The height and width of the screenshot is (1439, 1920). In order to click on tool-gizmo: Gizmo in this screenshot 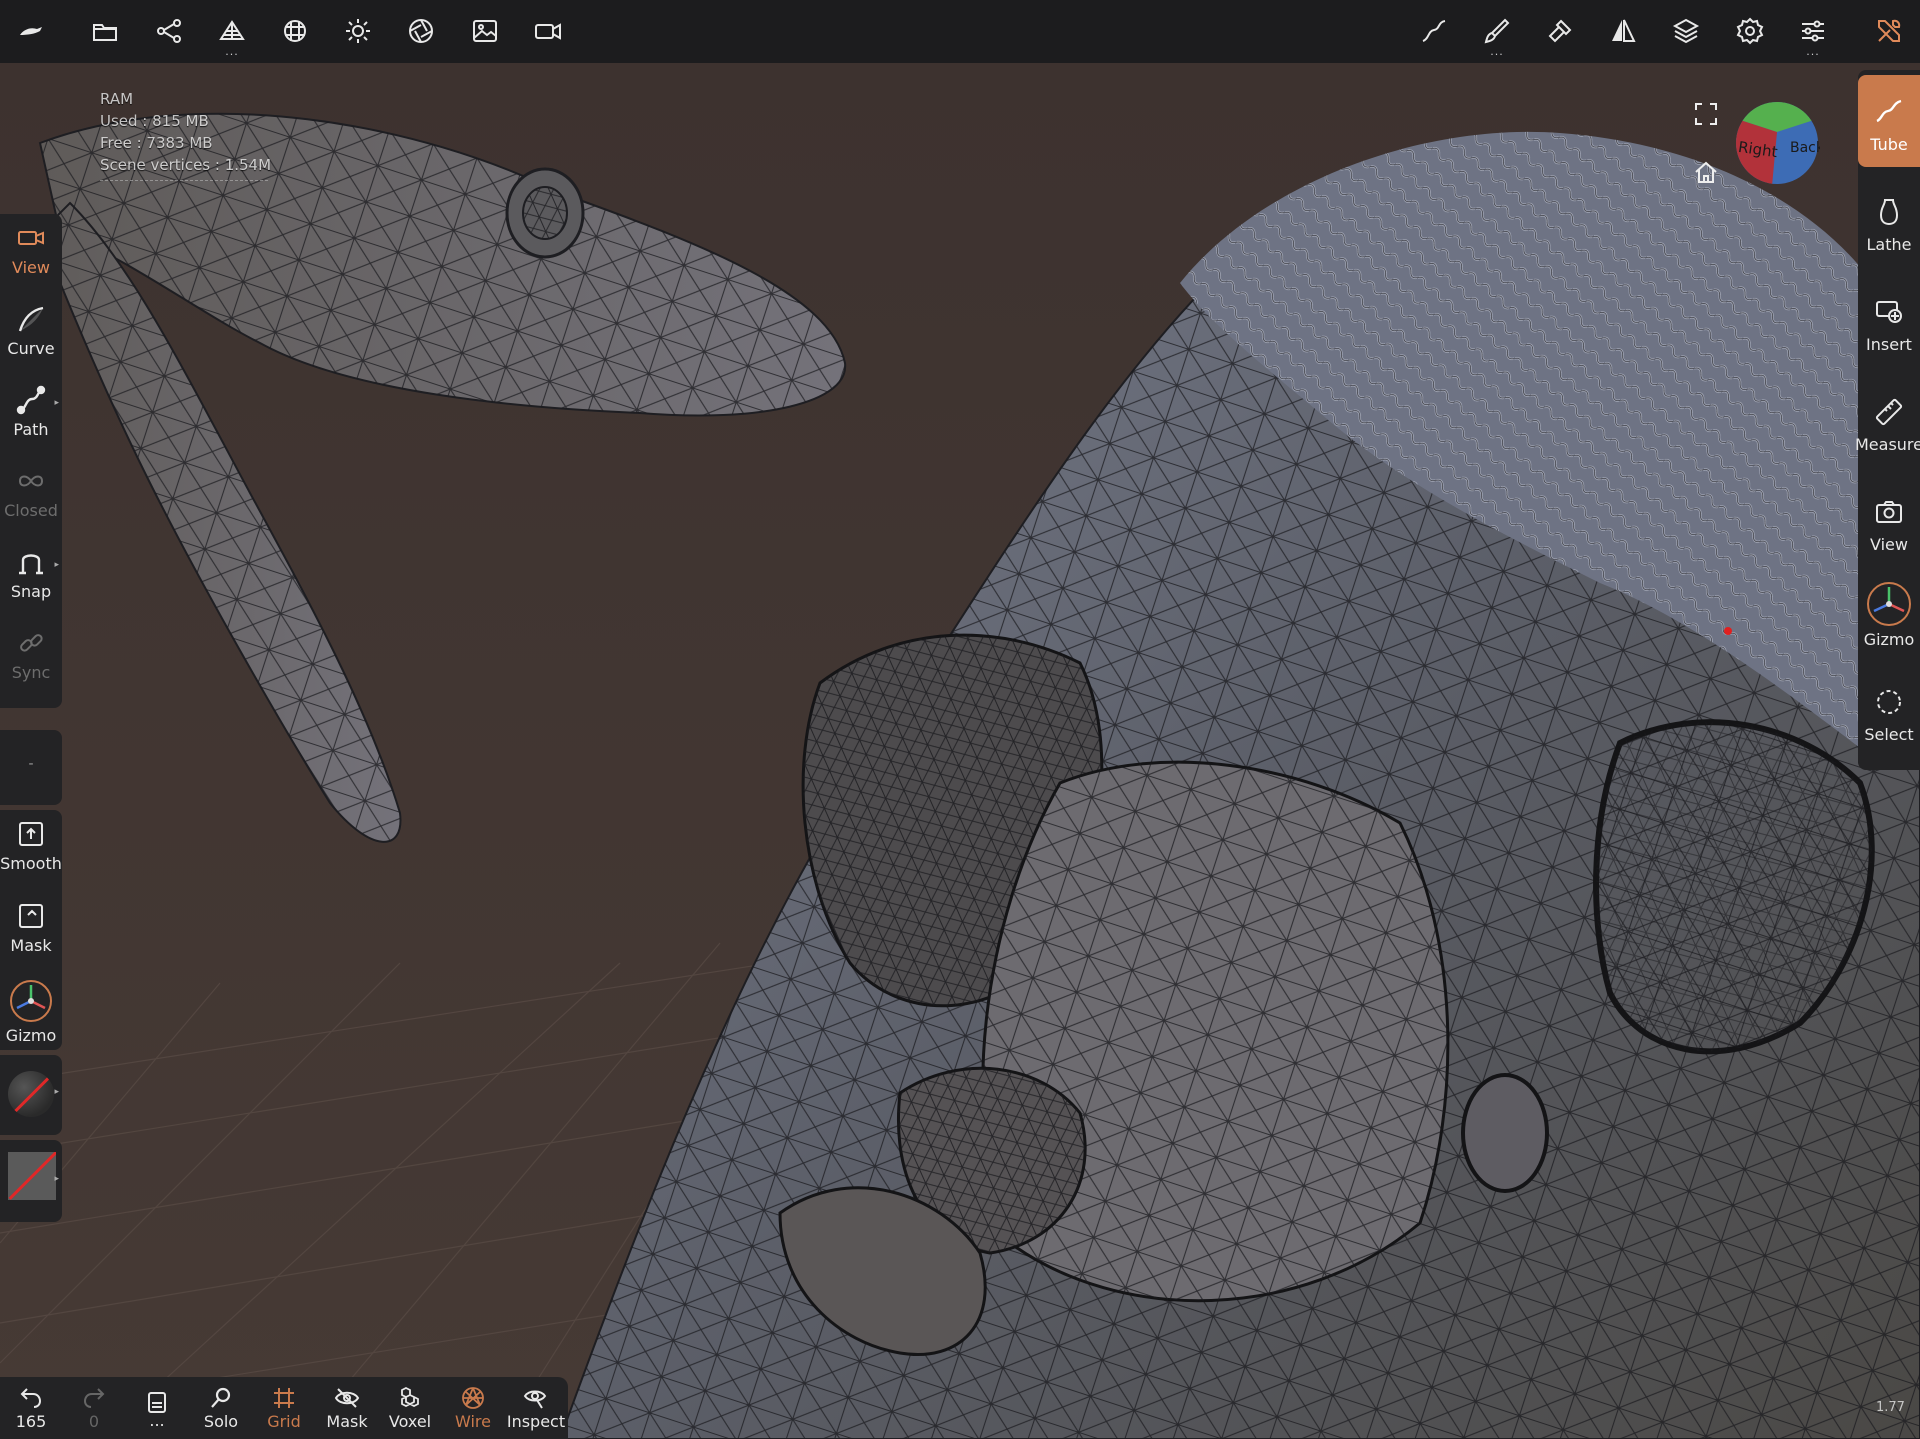, I will do `click(31, 1013)`.